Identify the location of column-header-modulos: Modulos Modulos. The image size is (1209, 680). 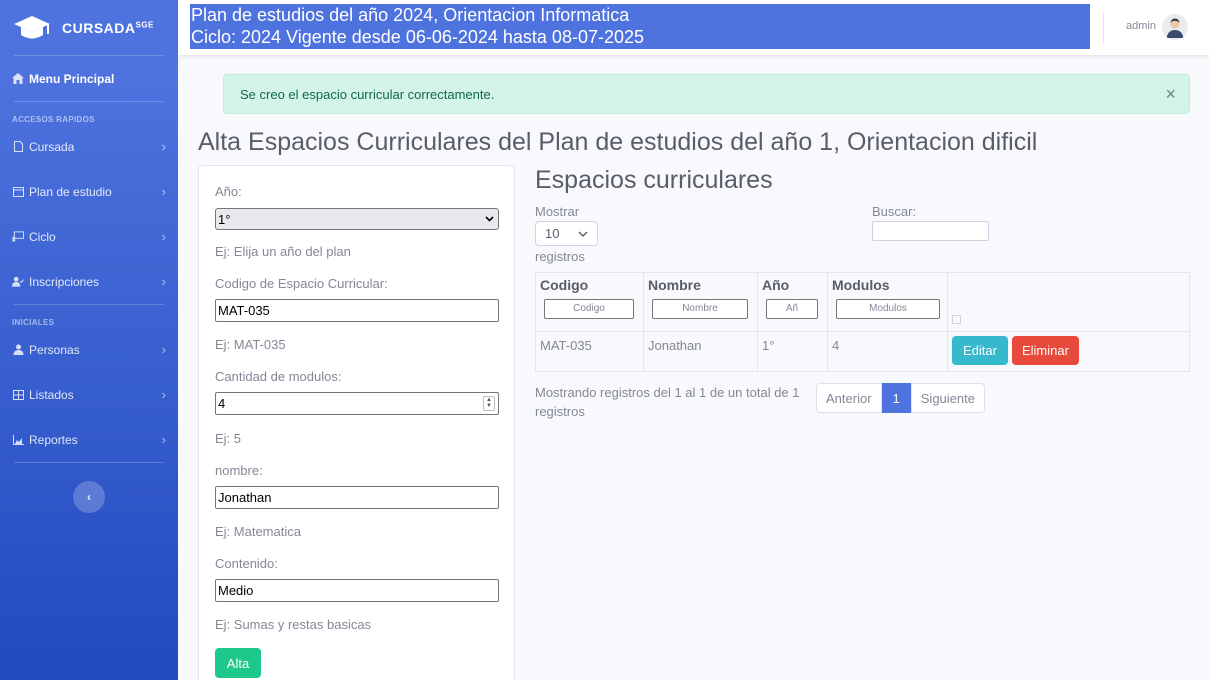
(887, 302).